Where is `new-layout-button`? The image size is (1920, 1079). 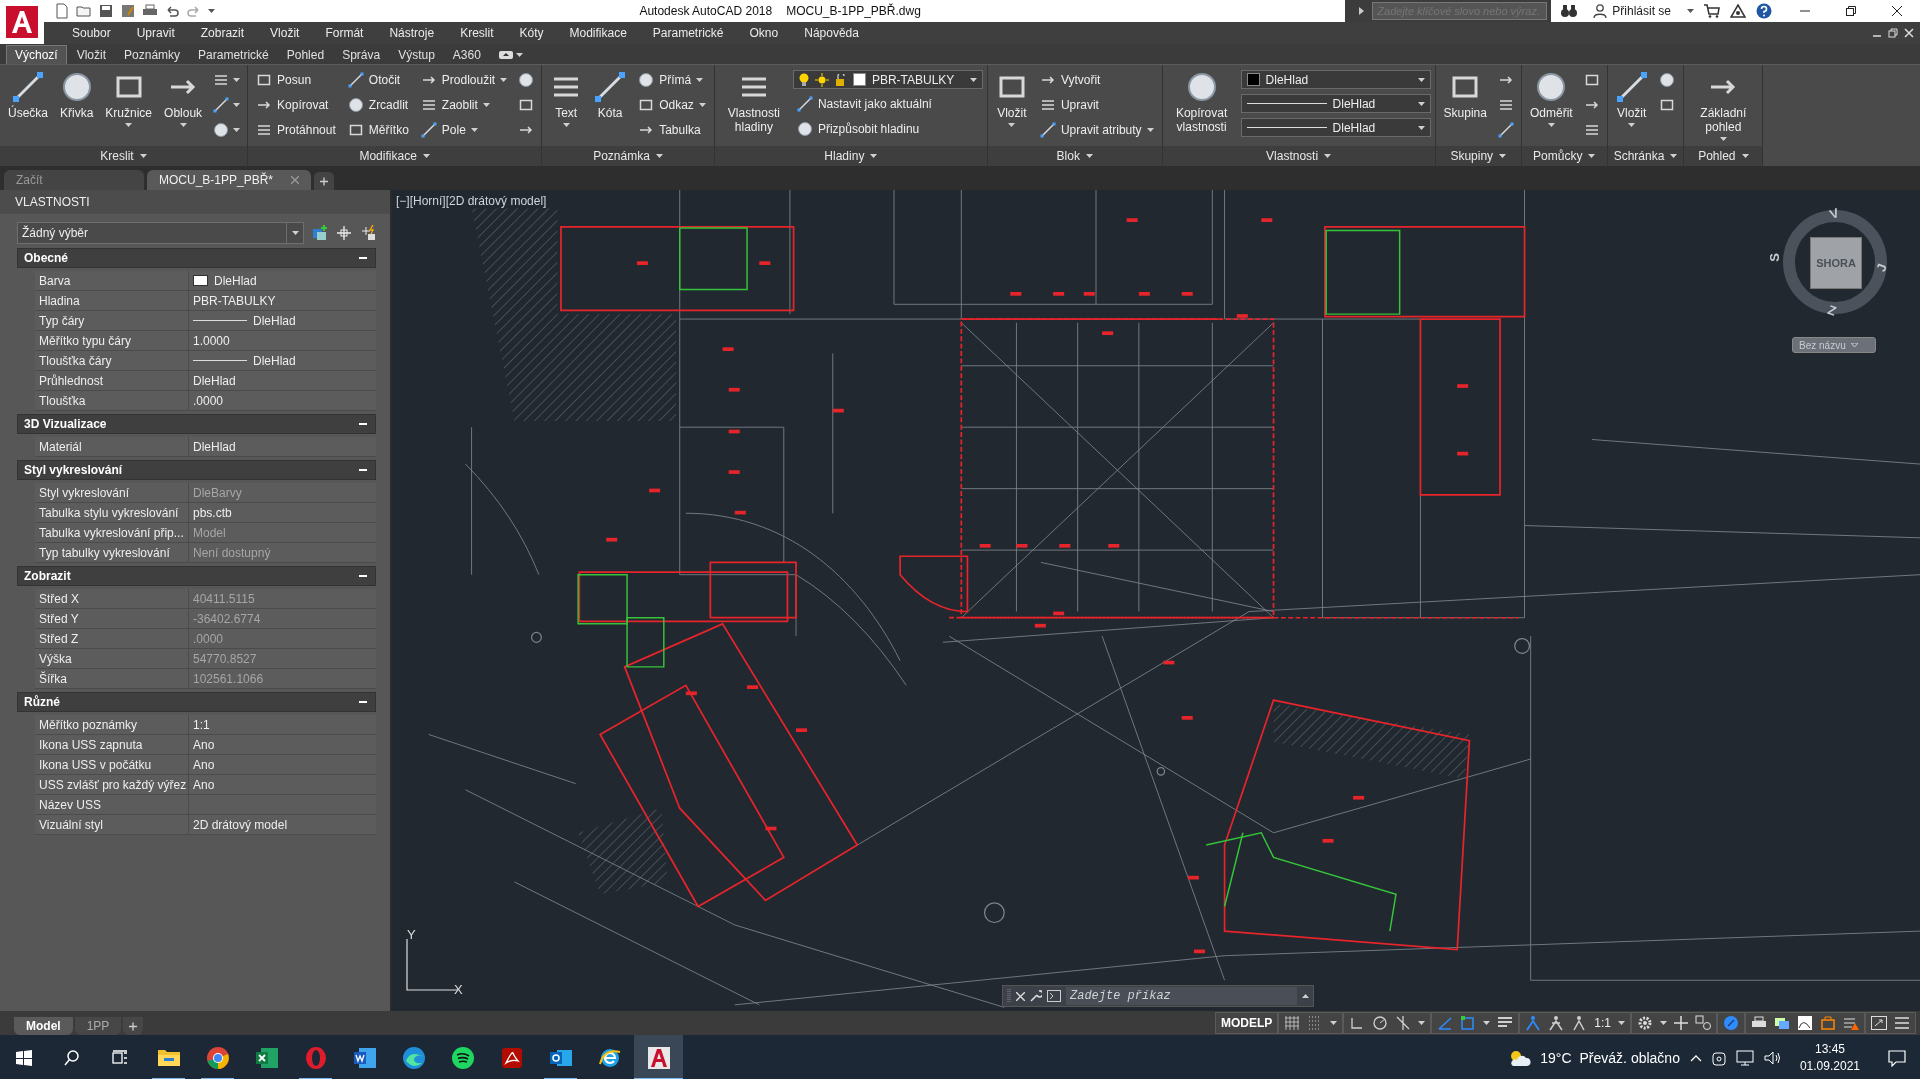
new-layout-button is located at coordinates (133, 1026).